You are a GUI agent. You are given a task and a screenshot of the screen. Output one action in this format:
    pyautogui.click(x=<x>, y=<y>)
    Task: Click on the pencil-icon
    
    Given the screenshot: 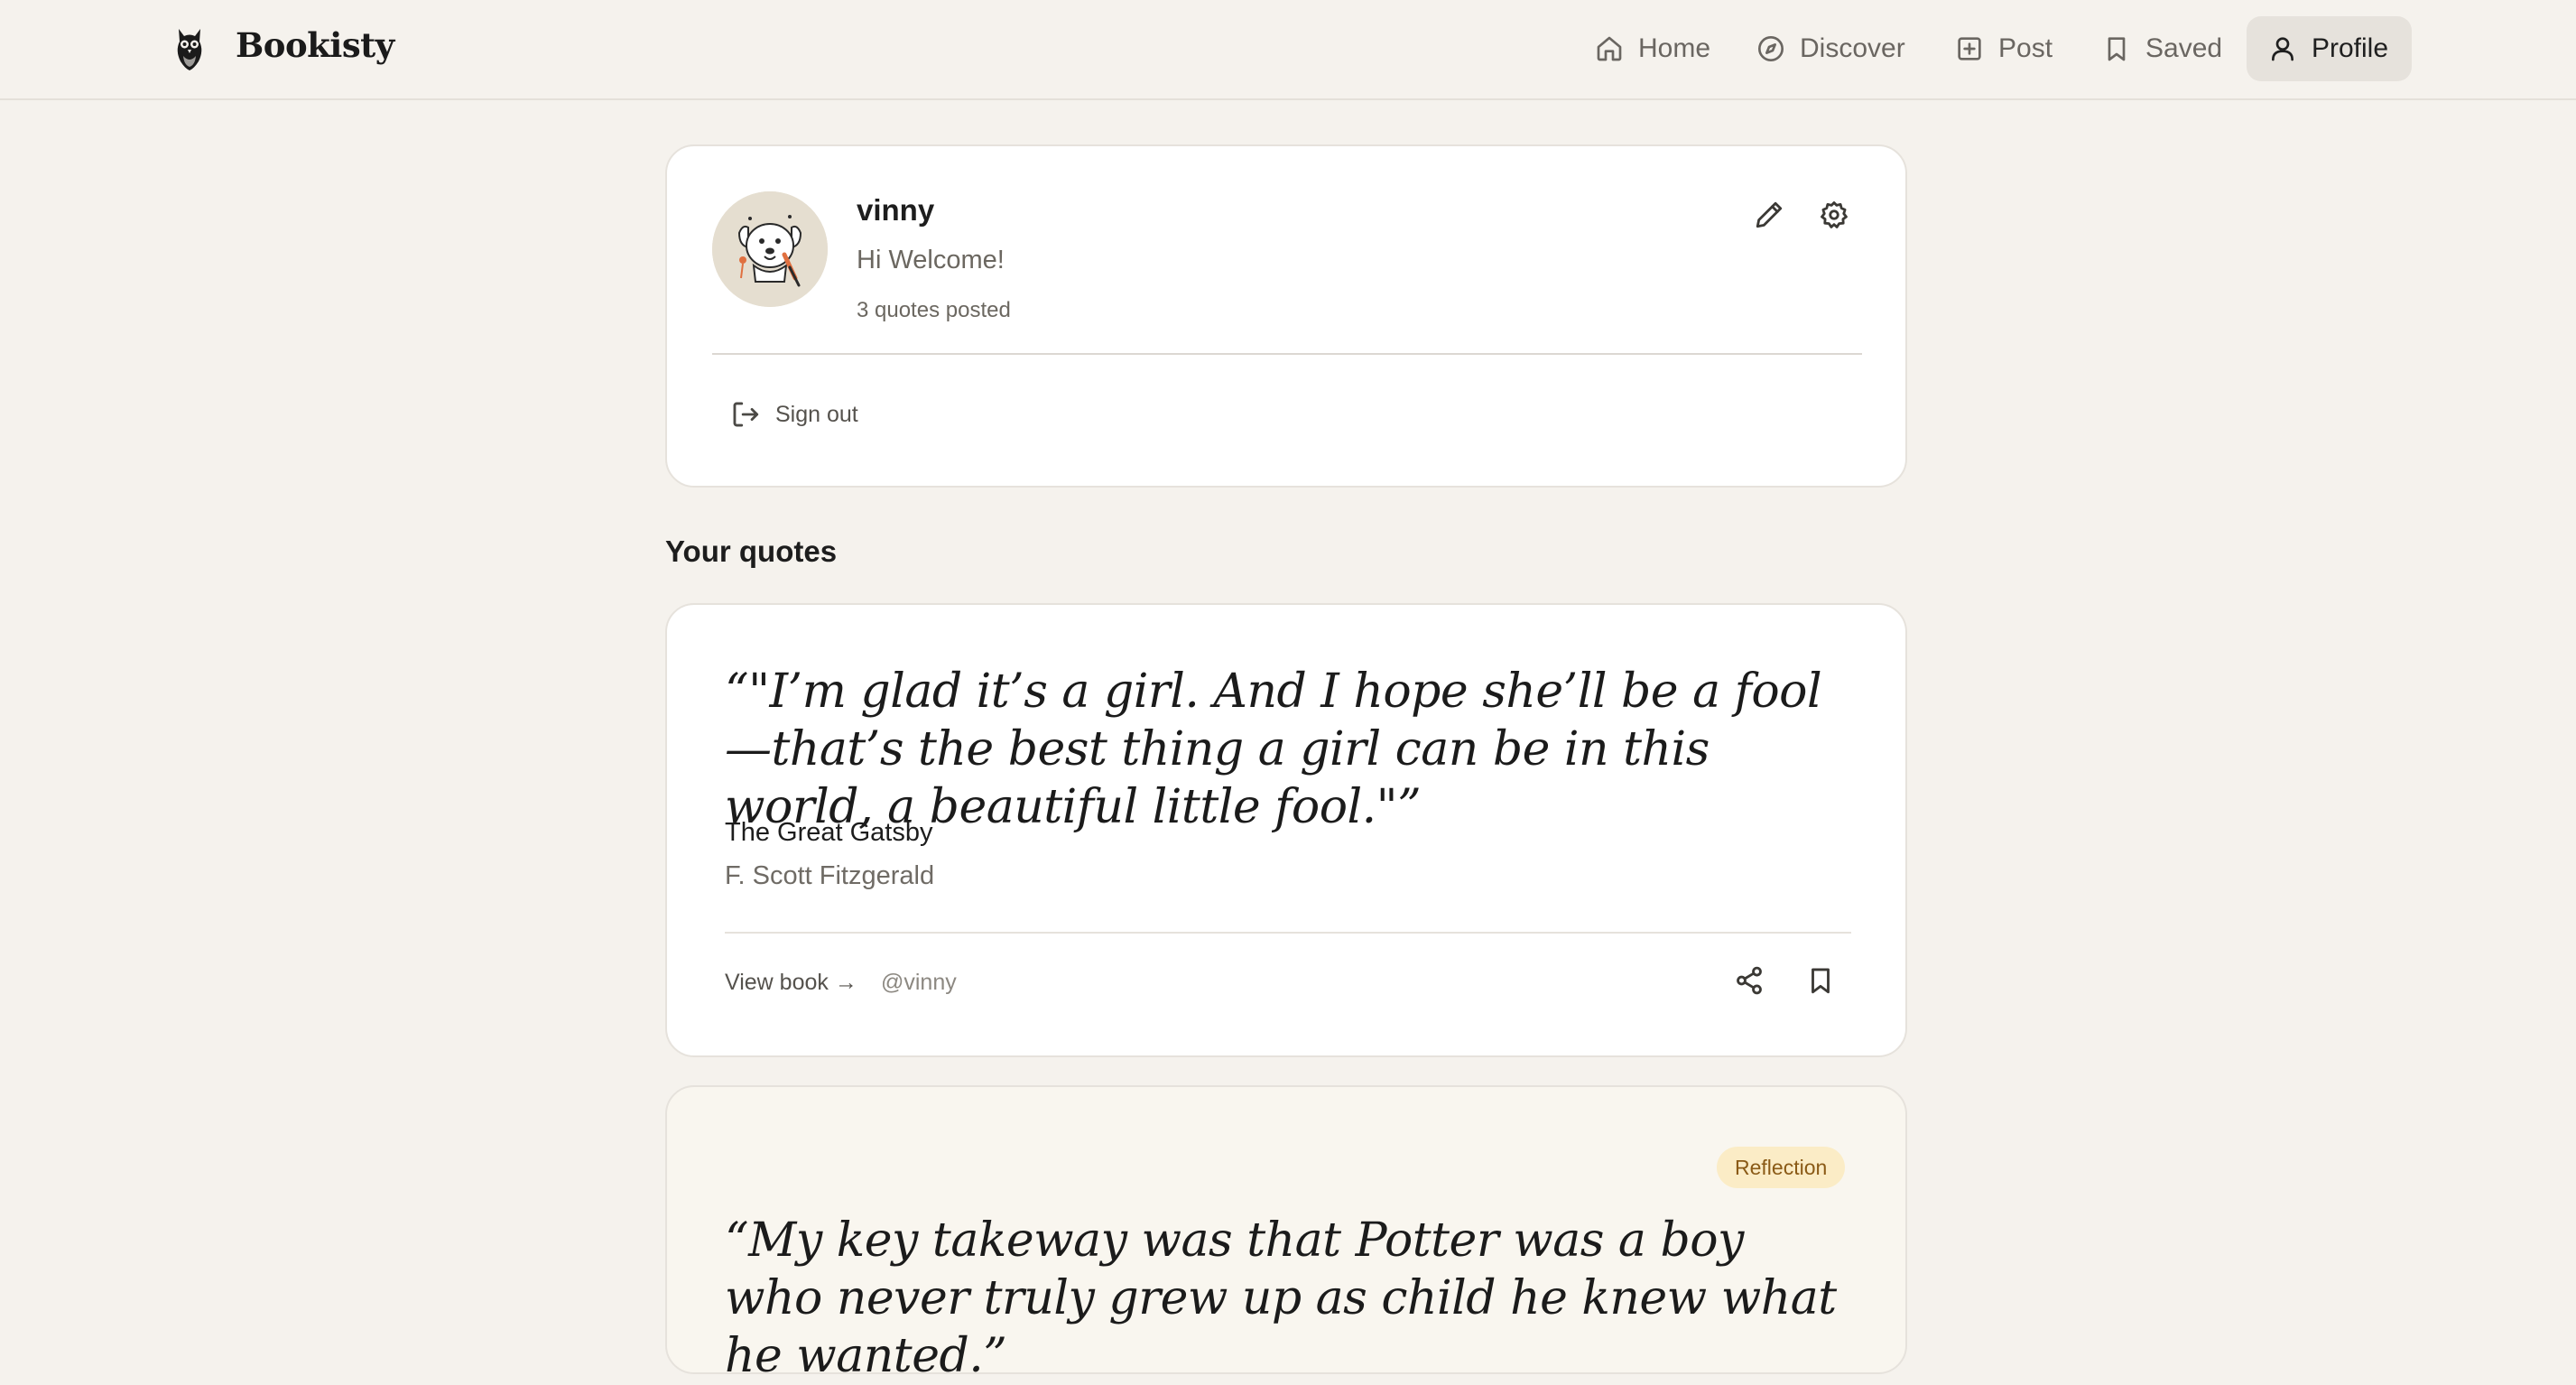 What is the action you would take?
    pyautogui.click(x=1770, y=214)
    